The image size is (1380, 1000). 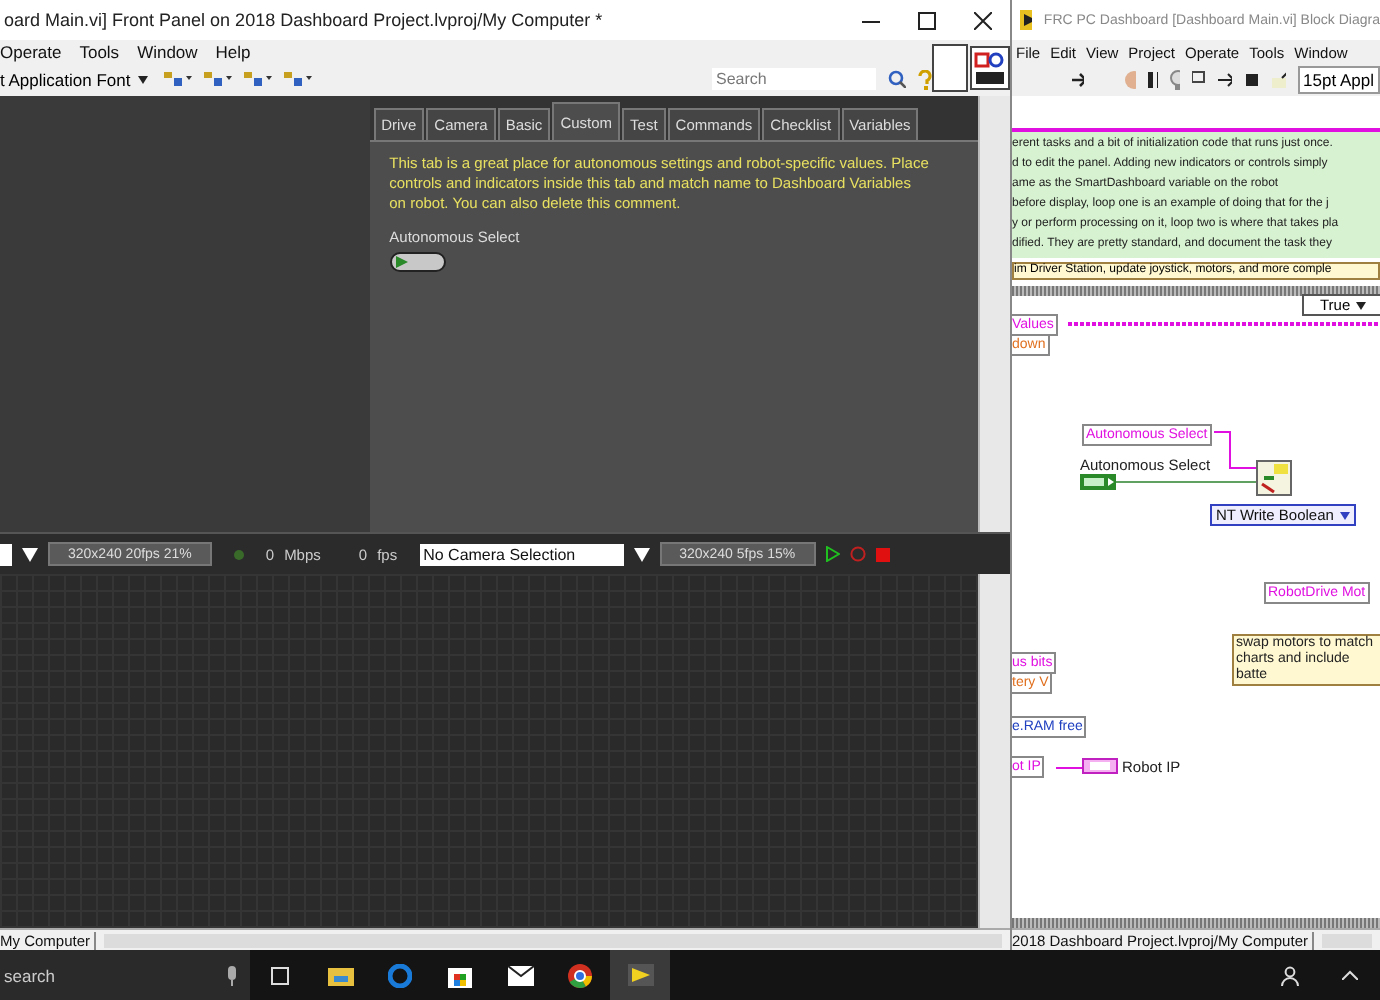 What do you see at coordinates (233, 52) in the screenshot?
I see `menu-item: Help` at bounding box center [233, 52].